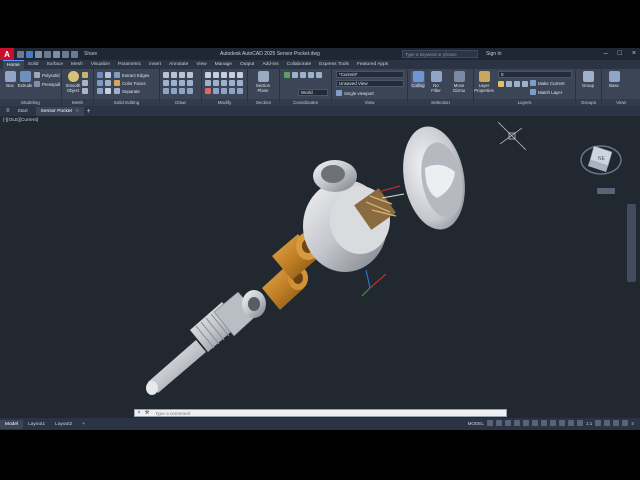  Describe the element at coordinates (634, 53) in the screenshot. I see `close-icon: ×` at that location.